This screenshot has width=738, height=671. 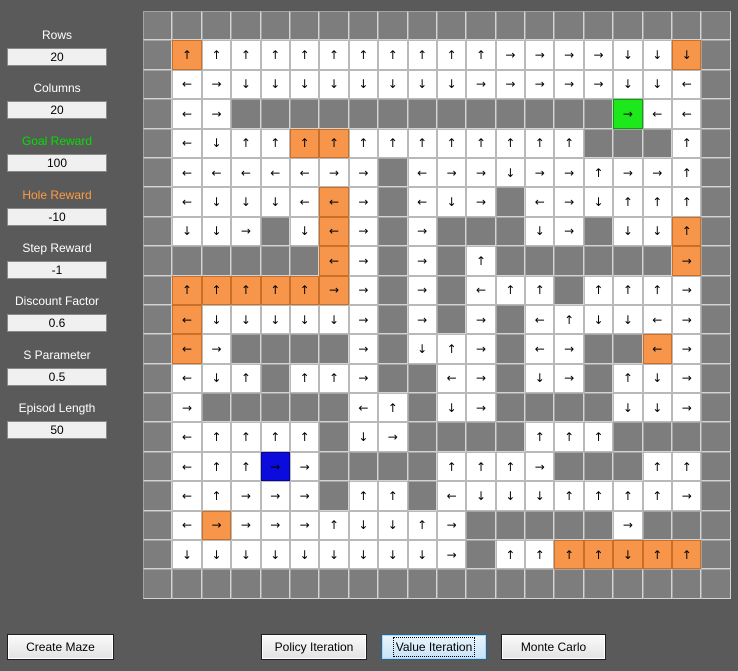 I want to click on monte-carlo-button: Monte Carlo, so click(x=553, y=647).